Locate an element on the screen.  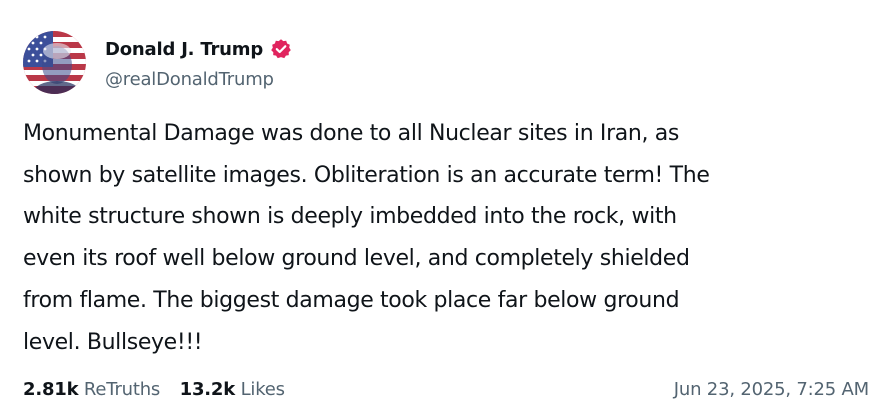
verified-badge-icon is located at coordinates (281, 49).